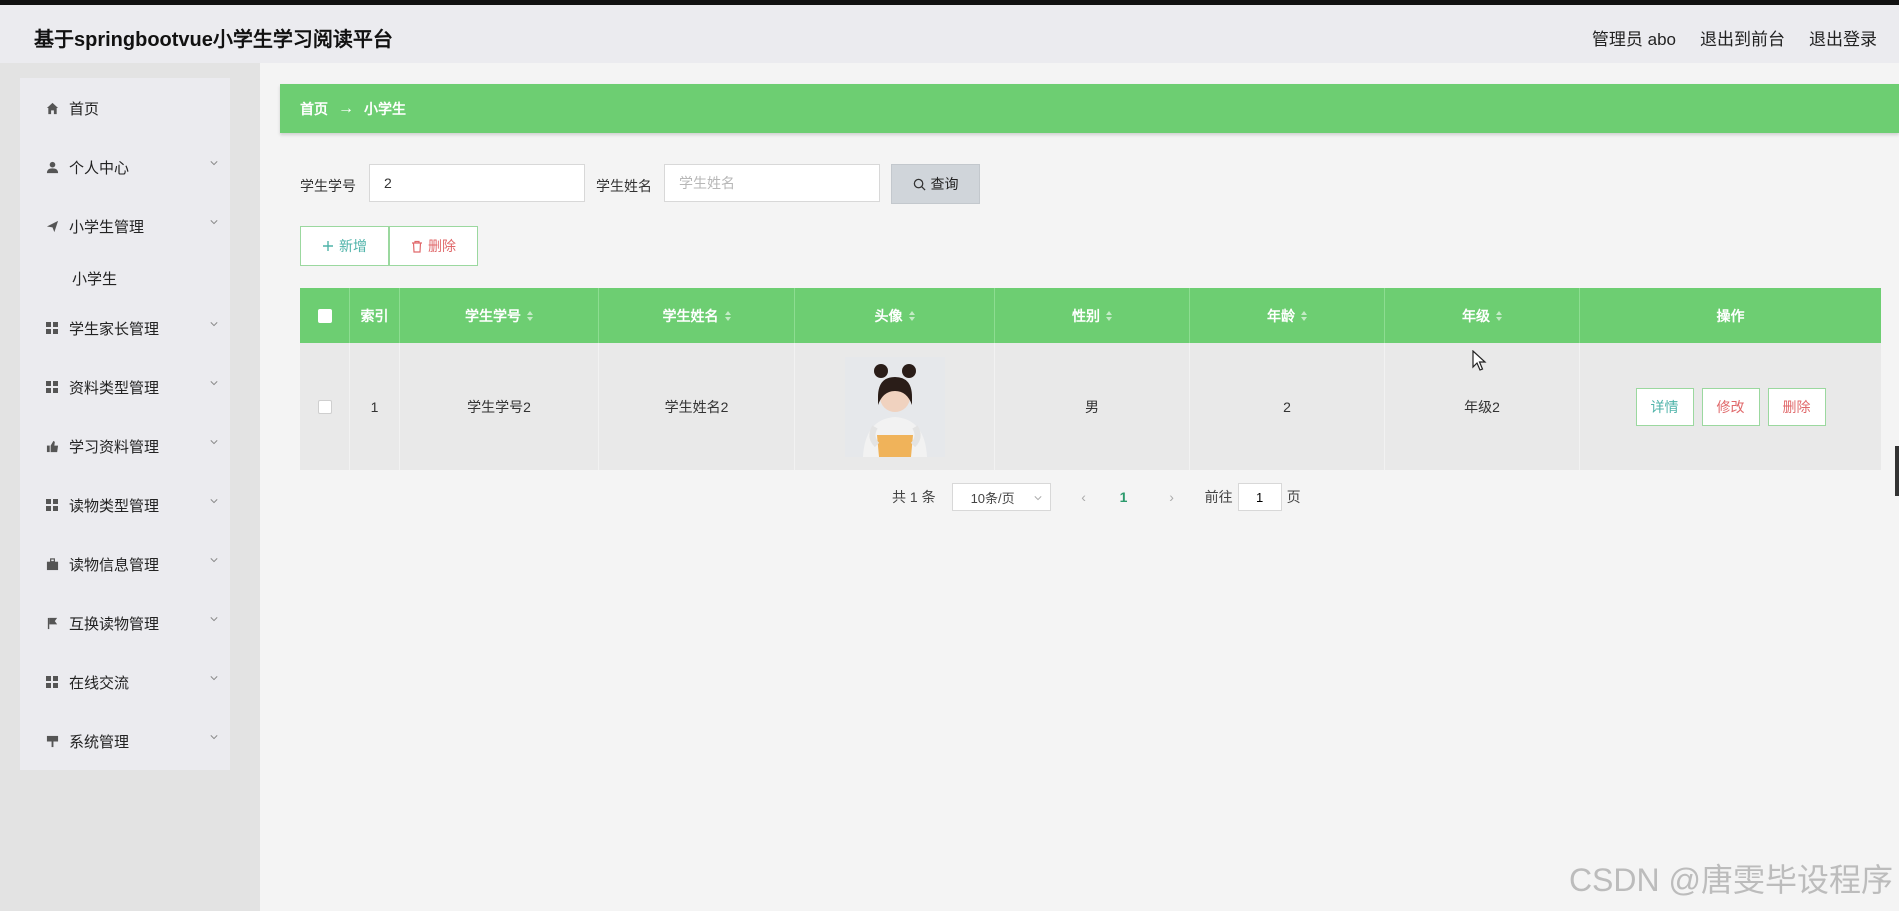 Image resolution: width=1899 pixels, height=911 pixels. I want to click on admin-user-label: 管理员 abo, so click(1634, 37).